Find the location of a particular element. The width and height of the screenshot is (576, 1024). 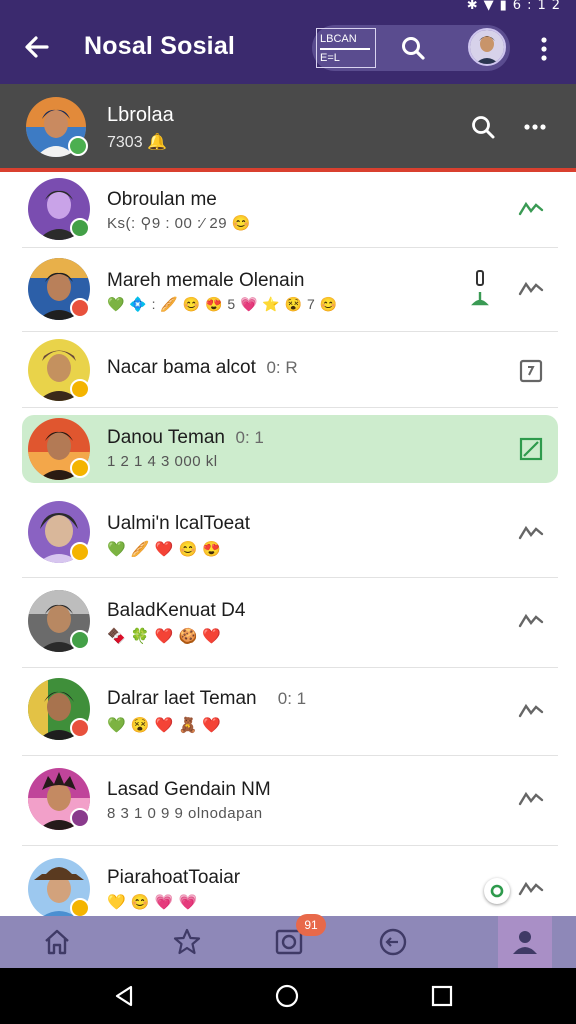

nav-home is located at coordinates (56, 942).